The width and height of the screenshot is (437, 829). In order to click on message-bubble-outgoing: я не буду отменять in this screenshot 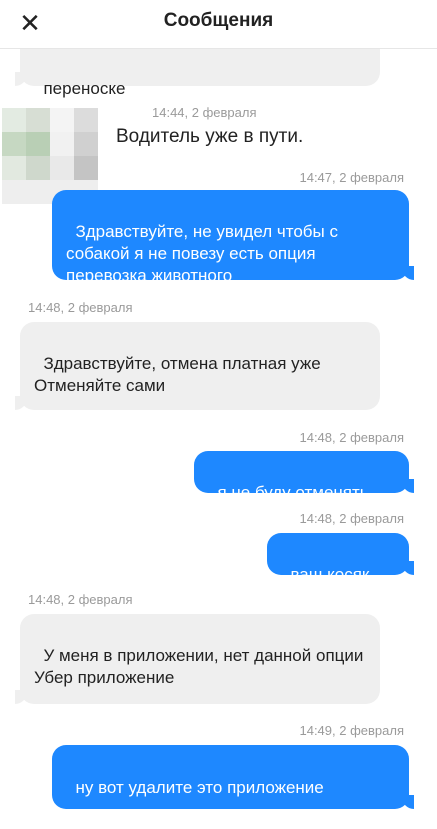, I will do `click(304, 476)`.